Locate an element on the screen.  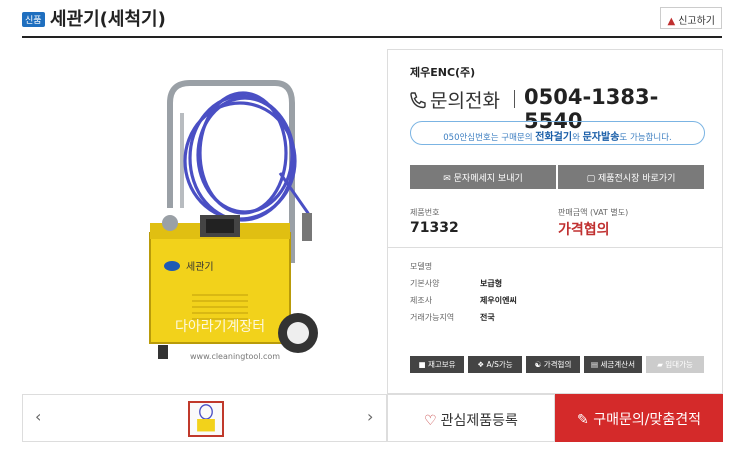
send-message-button: ✉ 문자메세지 보내기 is located at coordinates (483, 177).